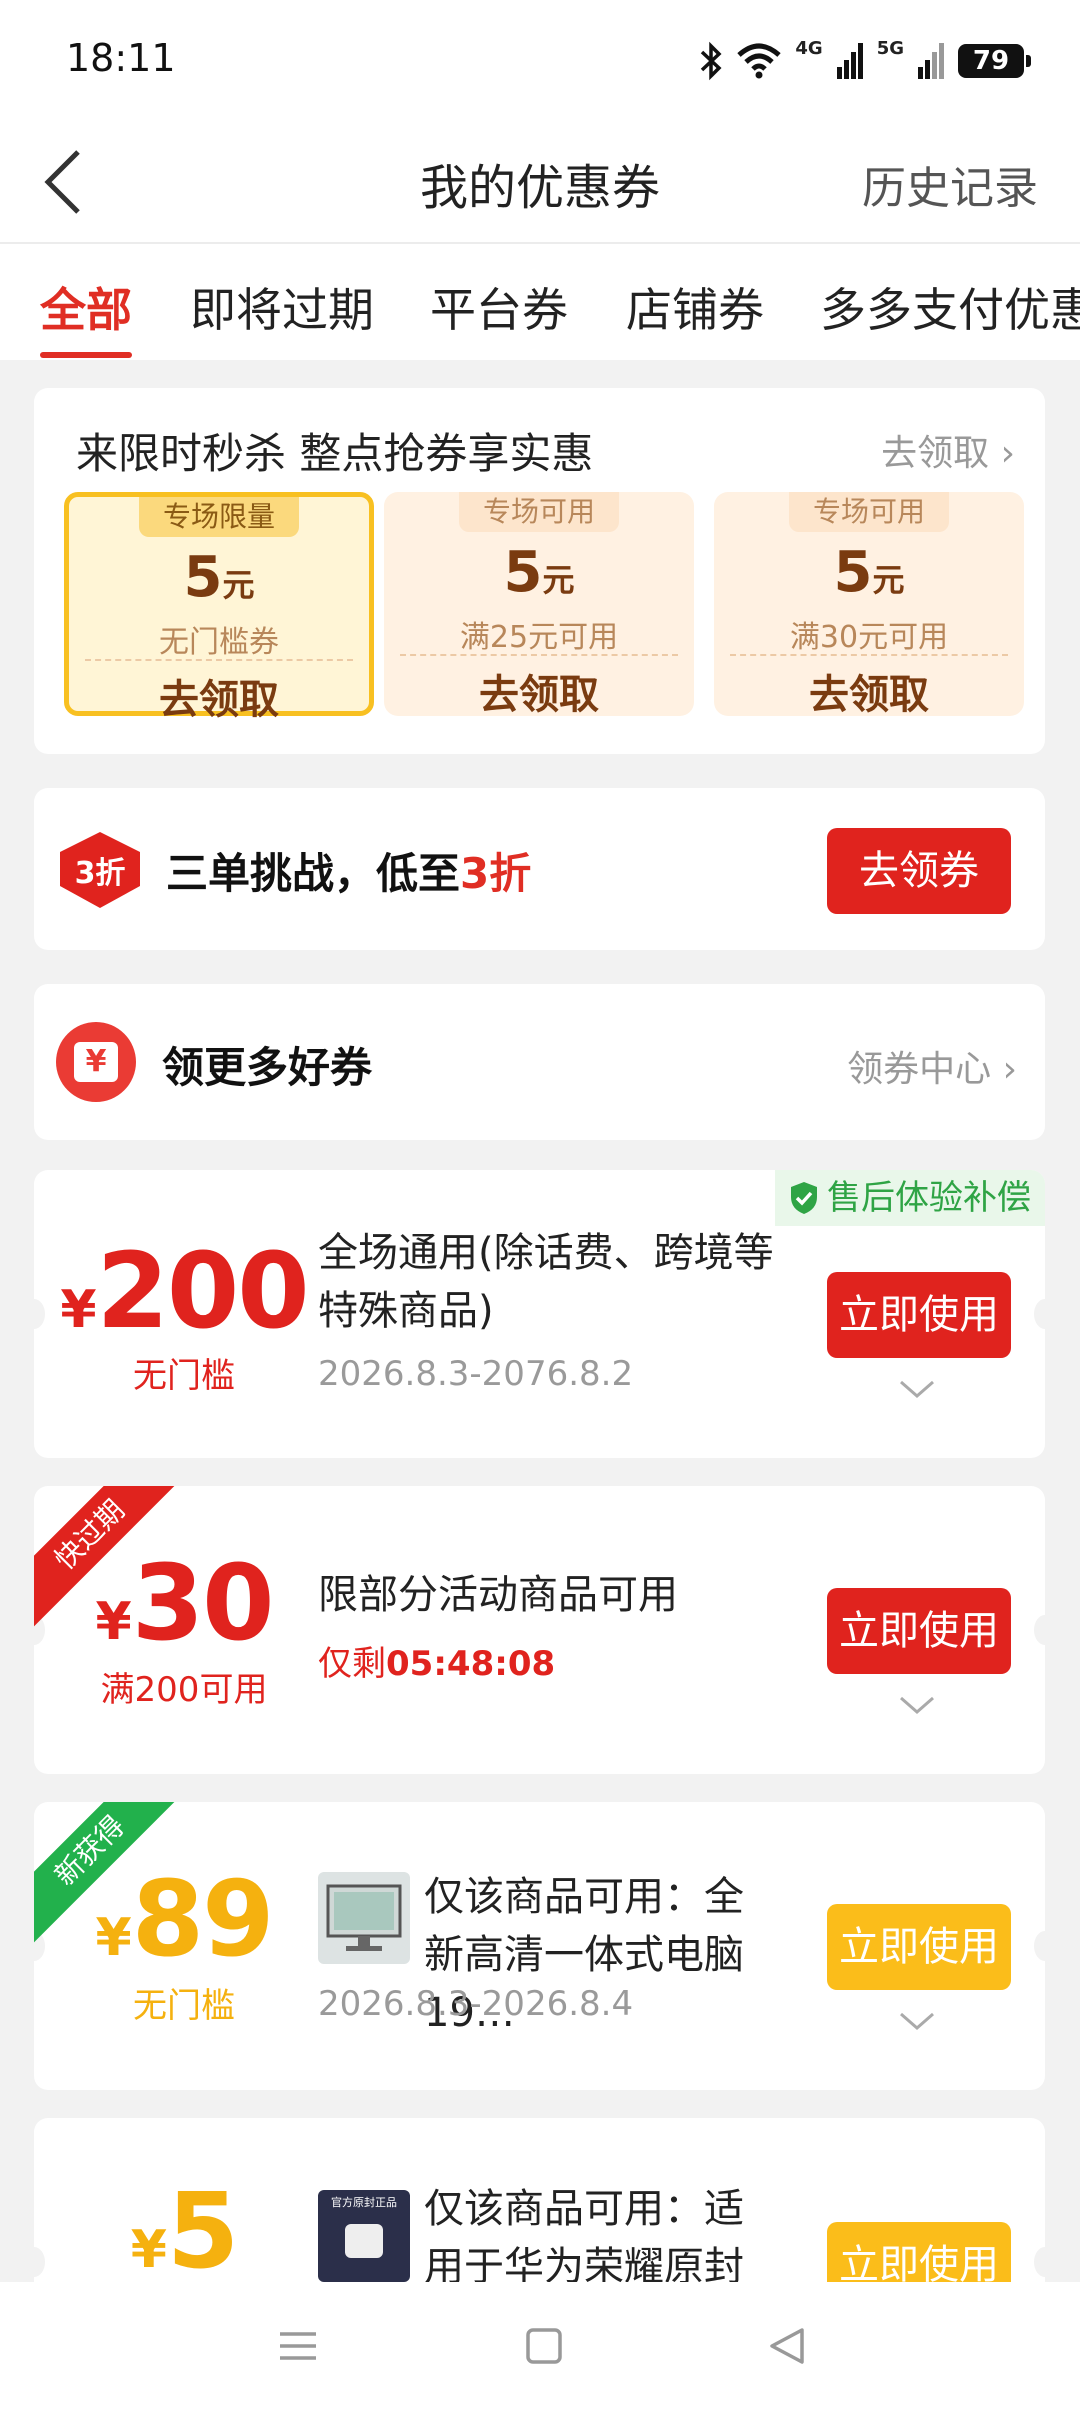 The width and height of the screenshot is (1080, 2412). Describe the element at coordinates (352, 1664) in the screenshot. I see `countdown-label: 仅剩` at that location.